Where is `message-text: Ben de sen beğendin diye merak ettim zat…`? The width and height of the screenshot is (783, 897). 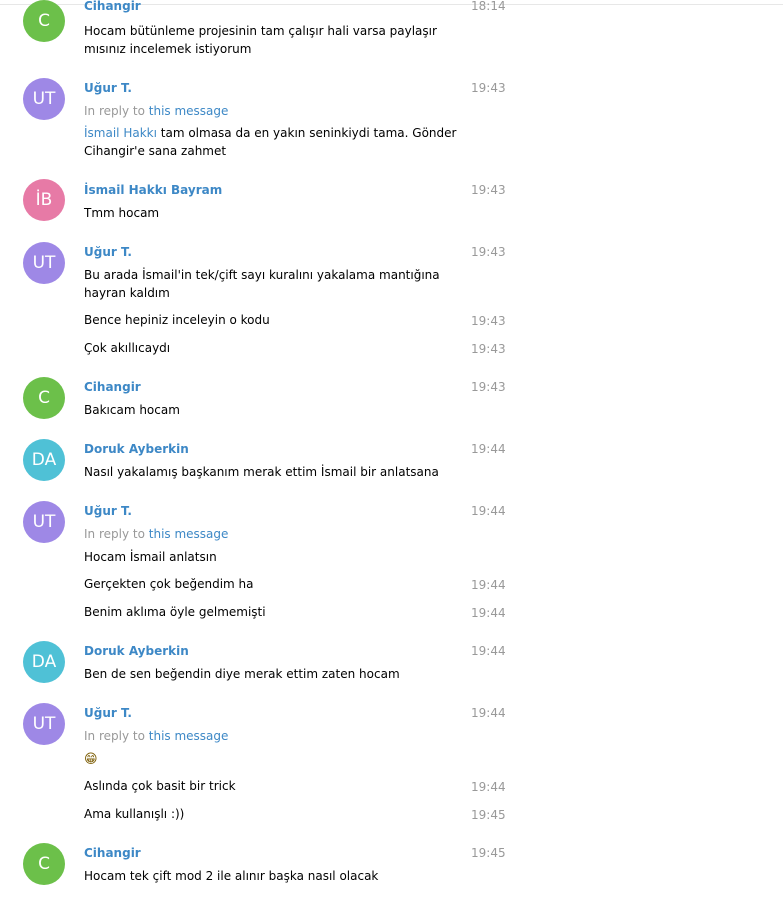
message-text: Ben de sen beğendin diye merak ettim zat… is located at coordinates (242, 674).